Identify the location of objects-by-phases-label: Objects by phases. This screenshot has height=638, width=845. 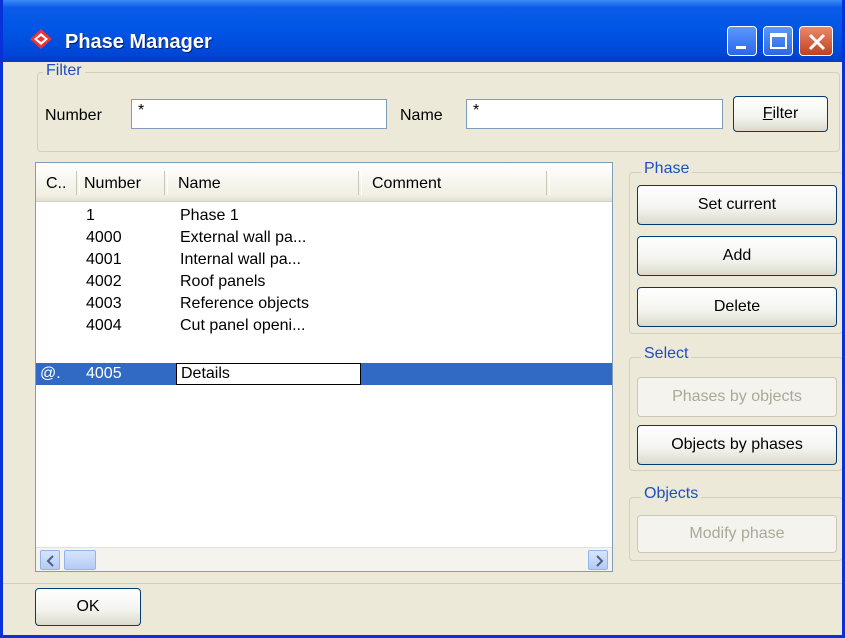
(737, 444).